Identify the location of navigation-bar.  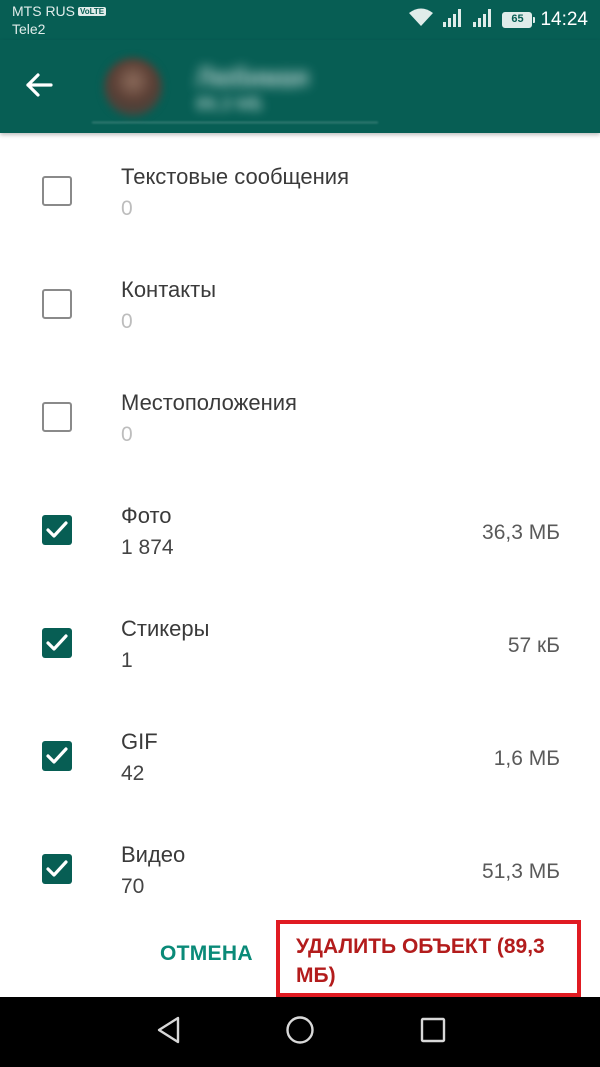
(300, 1032).